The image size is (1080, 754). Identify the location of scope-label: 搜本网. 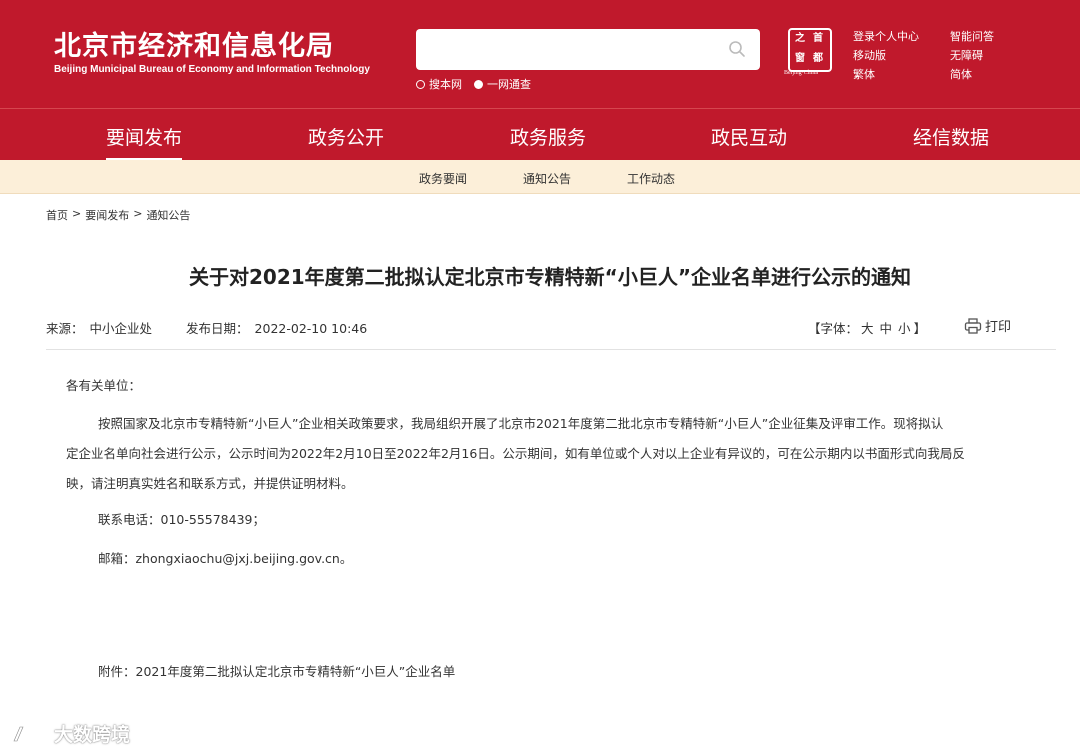
(445, 84).